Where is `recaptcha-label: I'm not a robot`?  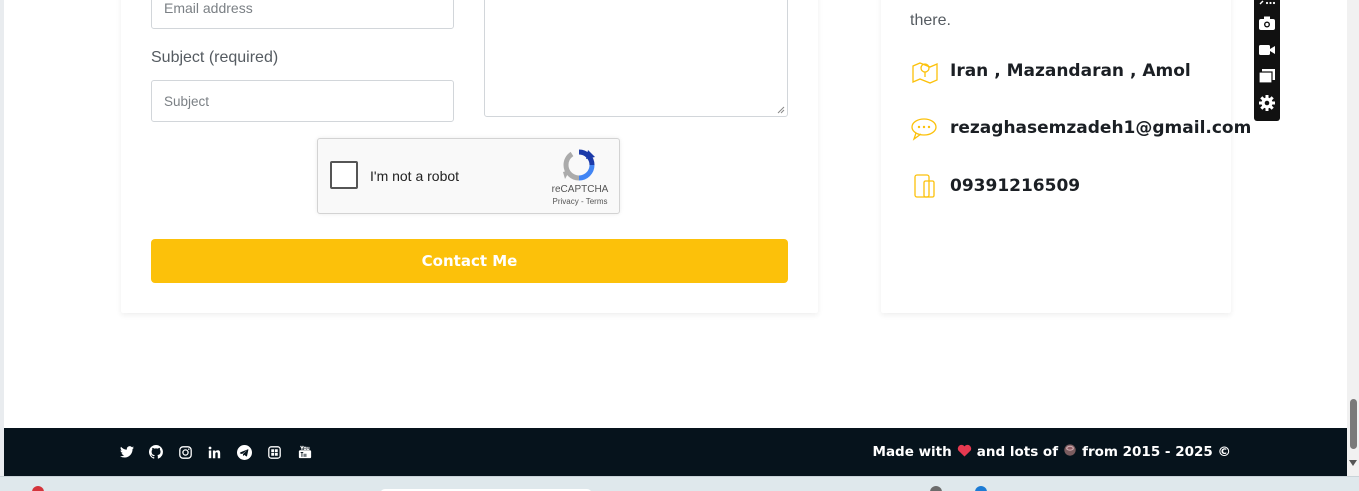
recaptcha-label: I'm not a robot is located at coordinates (415, 176).